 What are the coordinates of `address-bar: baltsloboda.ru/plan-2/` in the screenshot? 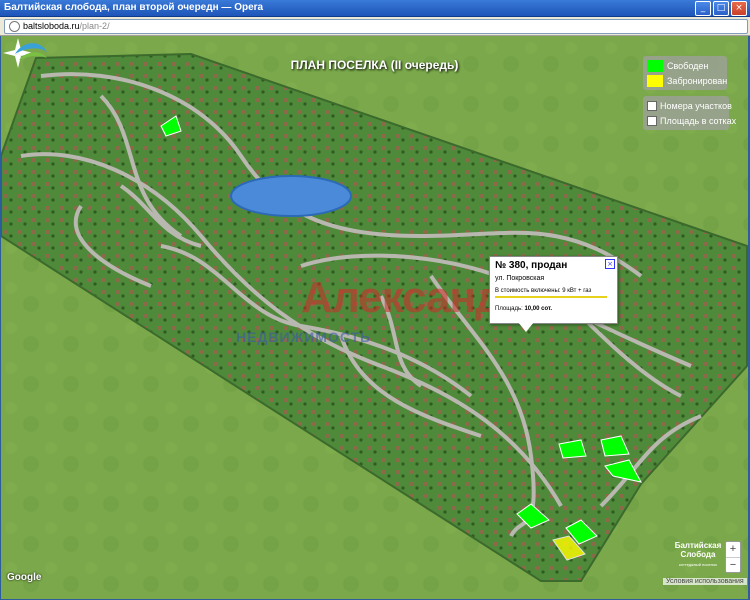 It's located at (376, 26).